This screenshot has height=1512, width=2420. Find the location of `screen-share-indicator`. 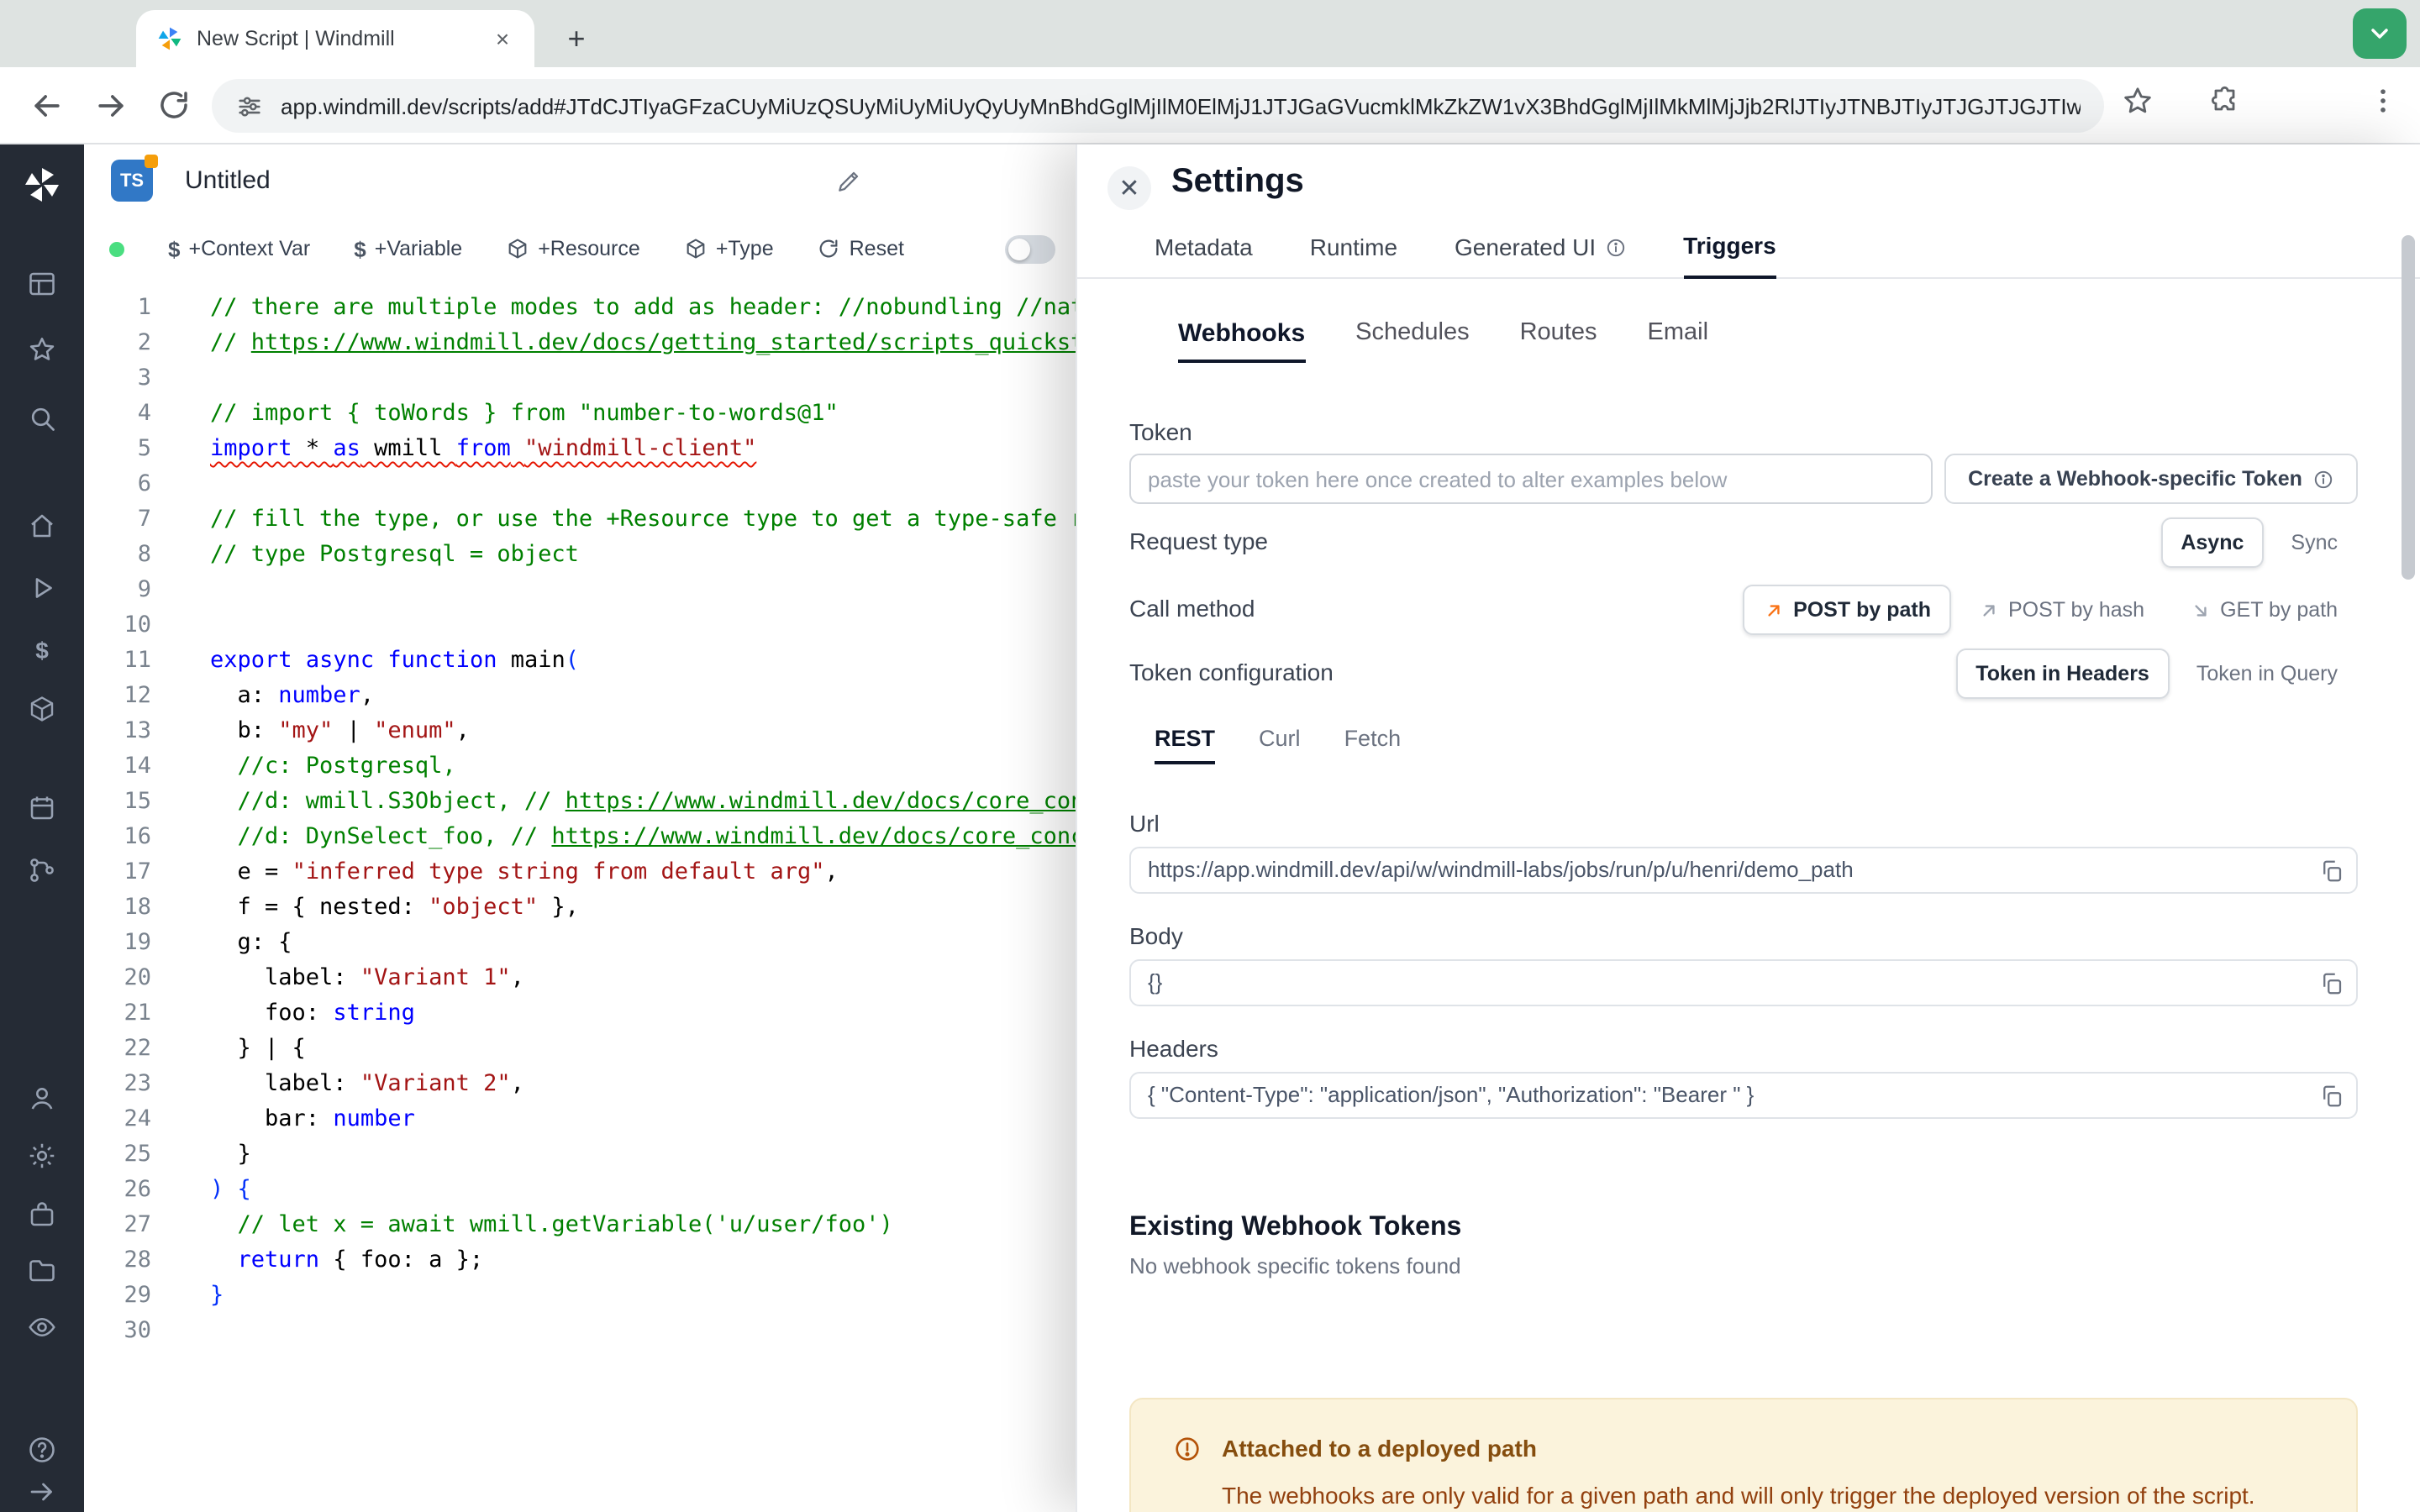

screen-share-indicator is located at coordinates (2380, 33).